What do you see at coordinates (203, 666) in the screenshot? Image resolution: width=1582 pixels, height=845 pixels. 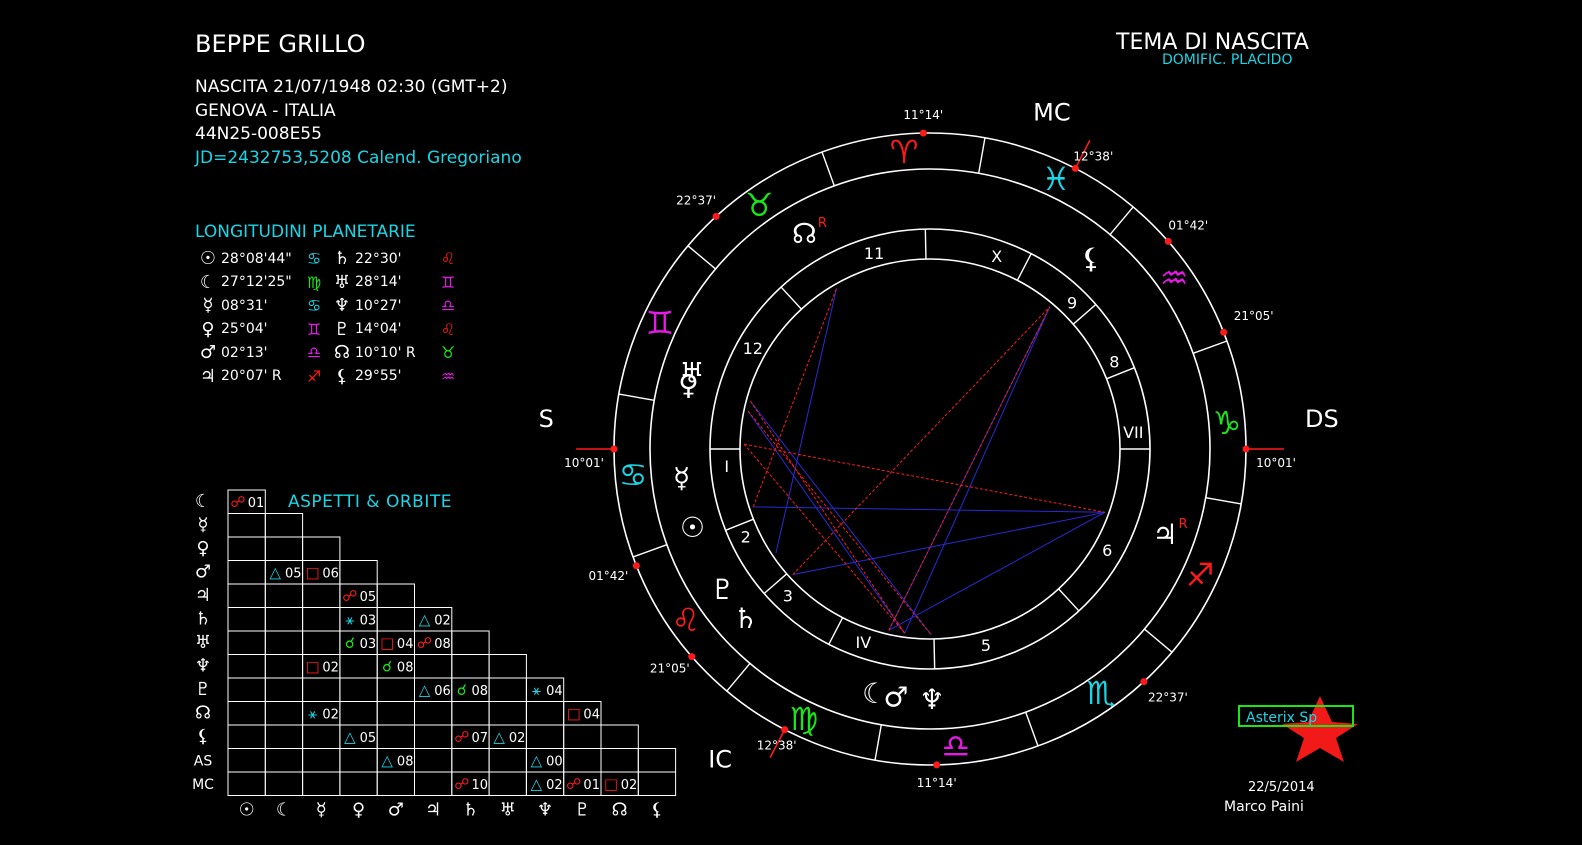 I see `aspect-row-label: ♆` at bounding box center [203, 666].